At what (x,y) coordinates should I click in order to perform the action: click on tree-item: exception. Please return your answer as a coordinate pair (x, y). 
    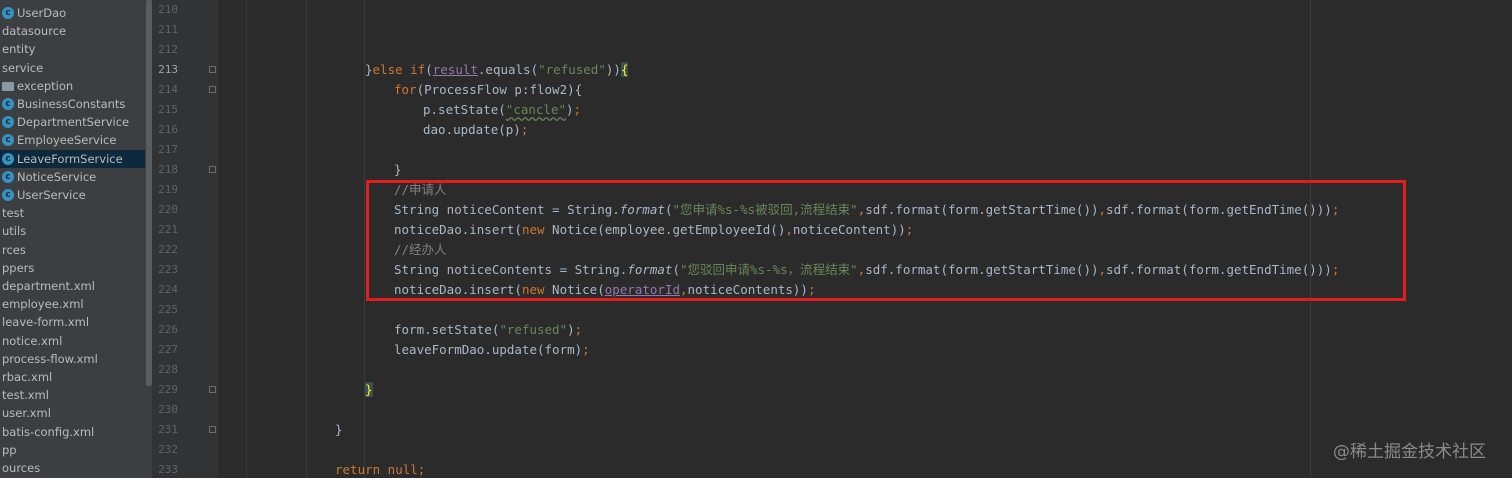
    Looking at the image, I should click on (72, 86).